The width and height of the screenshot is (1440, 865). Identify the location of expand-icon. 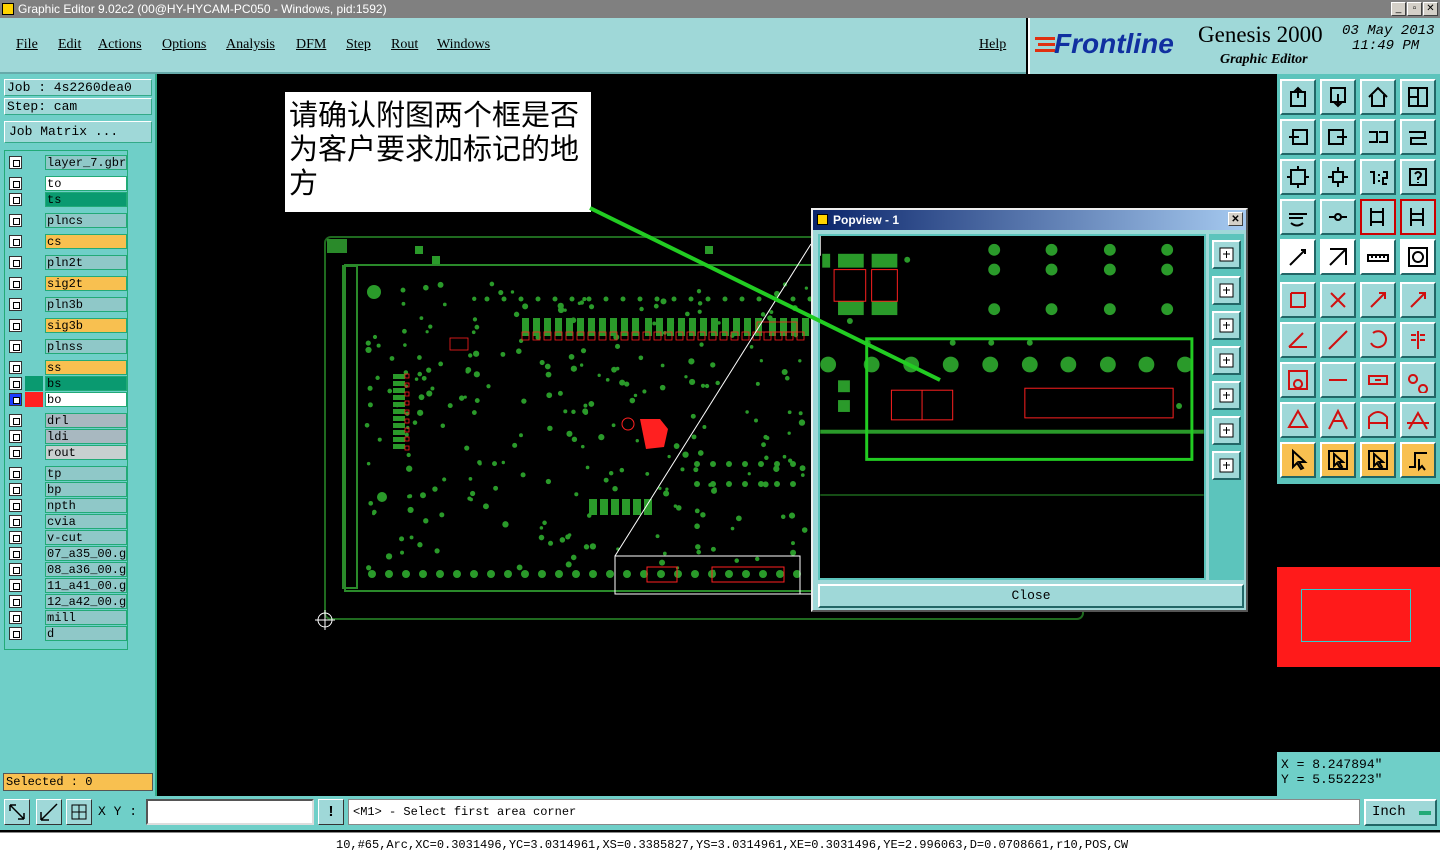
(1298, 177).